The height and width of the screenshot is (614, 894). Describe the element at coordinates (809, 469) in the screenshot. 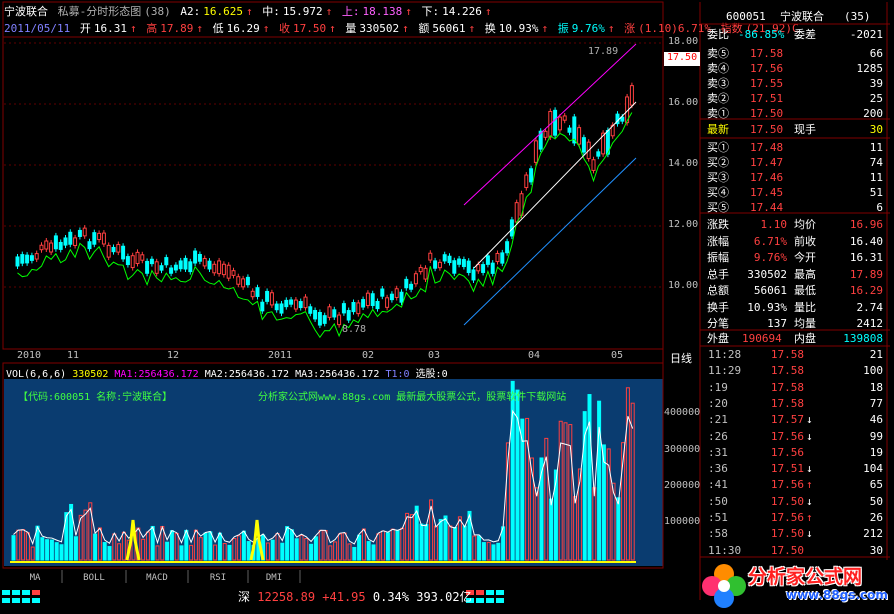

I see `tick-arrow-icon: ↓` at that location.